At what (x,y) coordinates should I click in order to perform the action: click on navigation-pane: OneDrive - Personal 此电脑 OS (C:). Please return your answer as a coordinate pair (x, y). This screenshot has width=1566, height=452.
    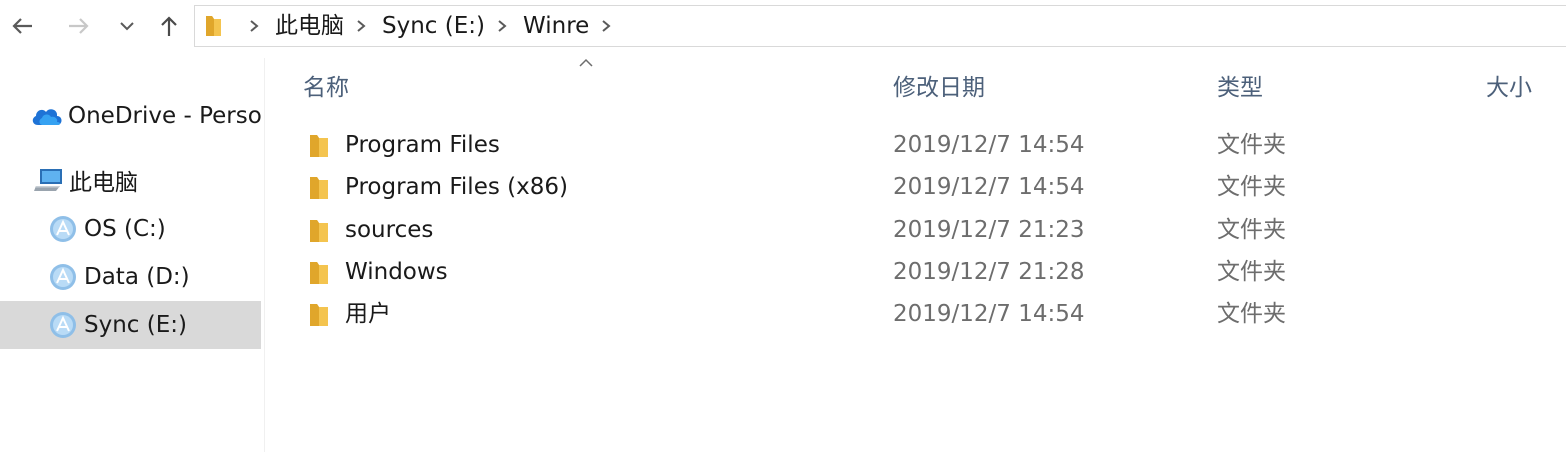
    Looking at the image, I should click on (131, 255).